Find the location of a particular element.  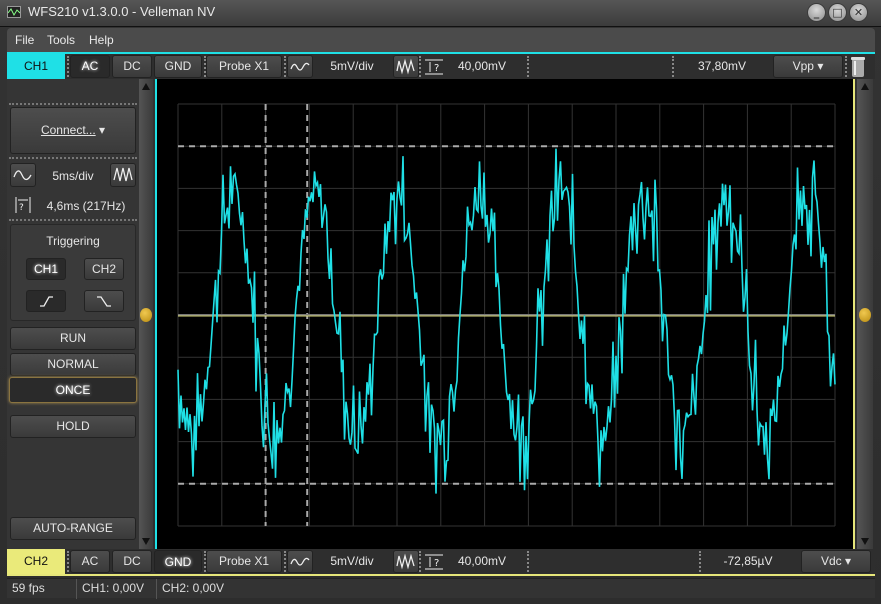

window-title: WFS210 v1.3.0.0 - Velleman NV is located at coordinates (122, 11).